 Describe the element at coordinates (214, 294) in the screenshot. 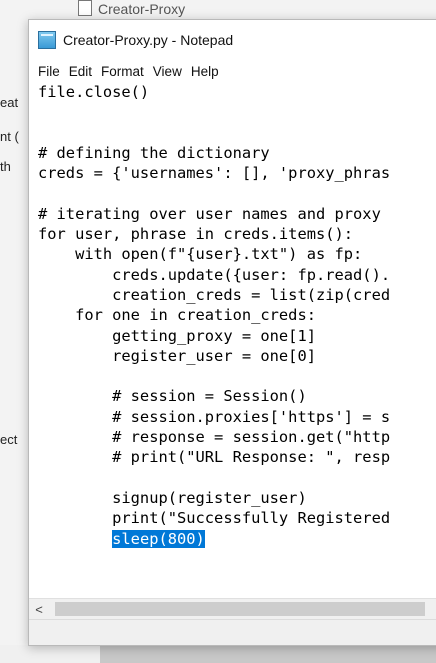

I see `code-line: creation_creds = list(zip(cred` at that location.